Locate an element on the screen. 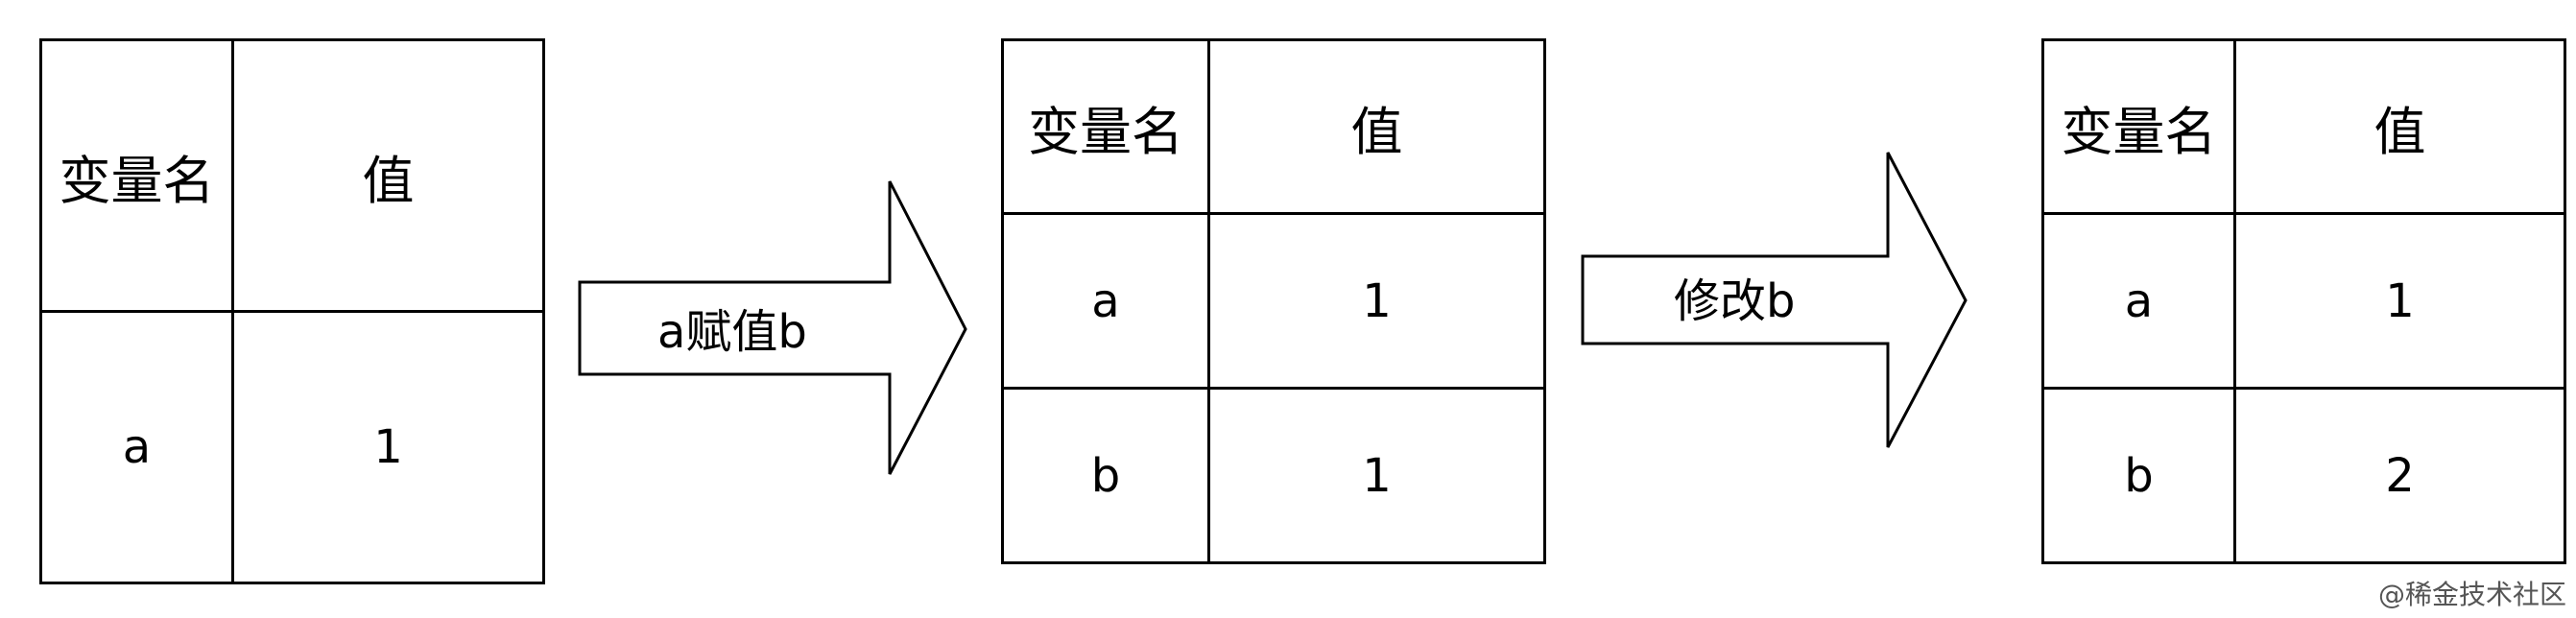  watermark: @稀金技术社区 is located at coordinates (2471, 594).